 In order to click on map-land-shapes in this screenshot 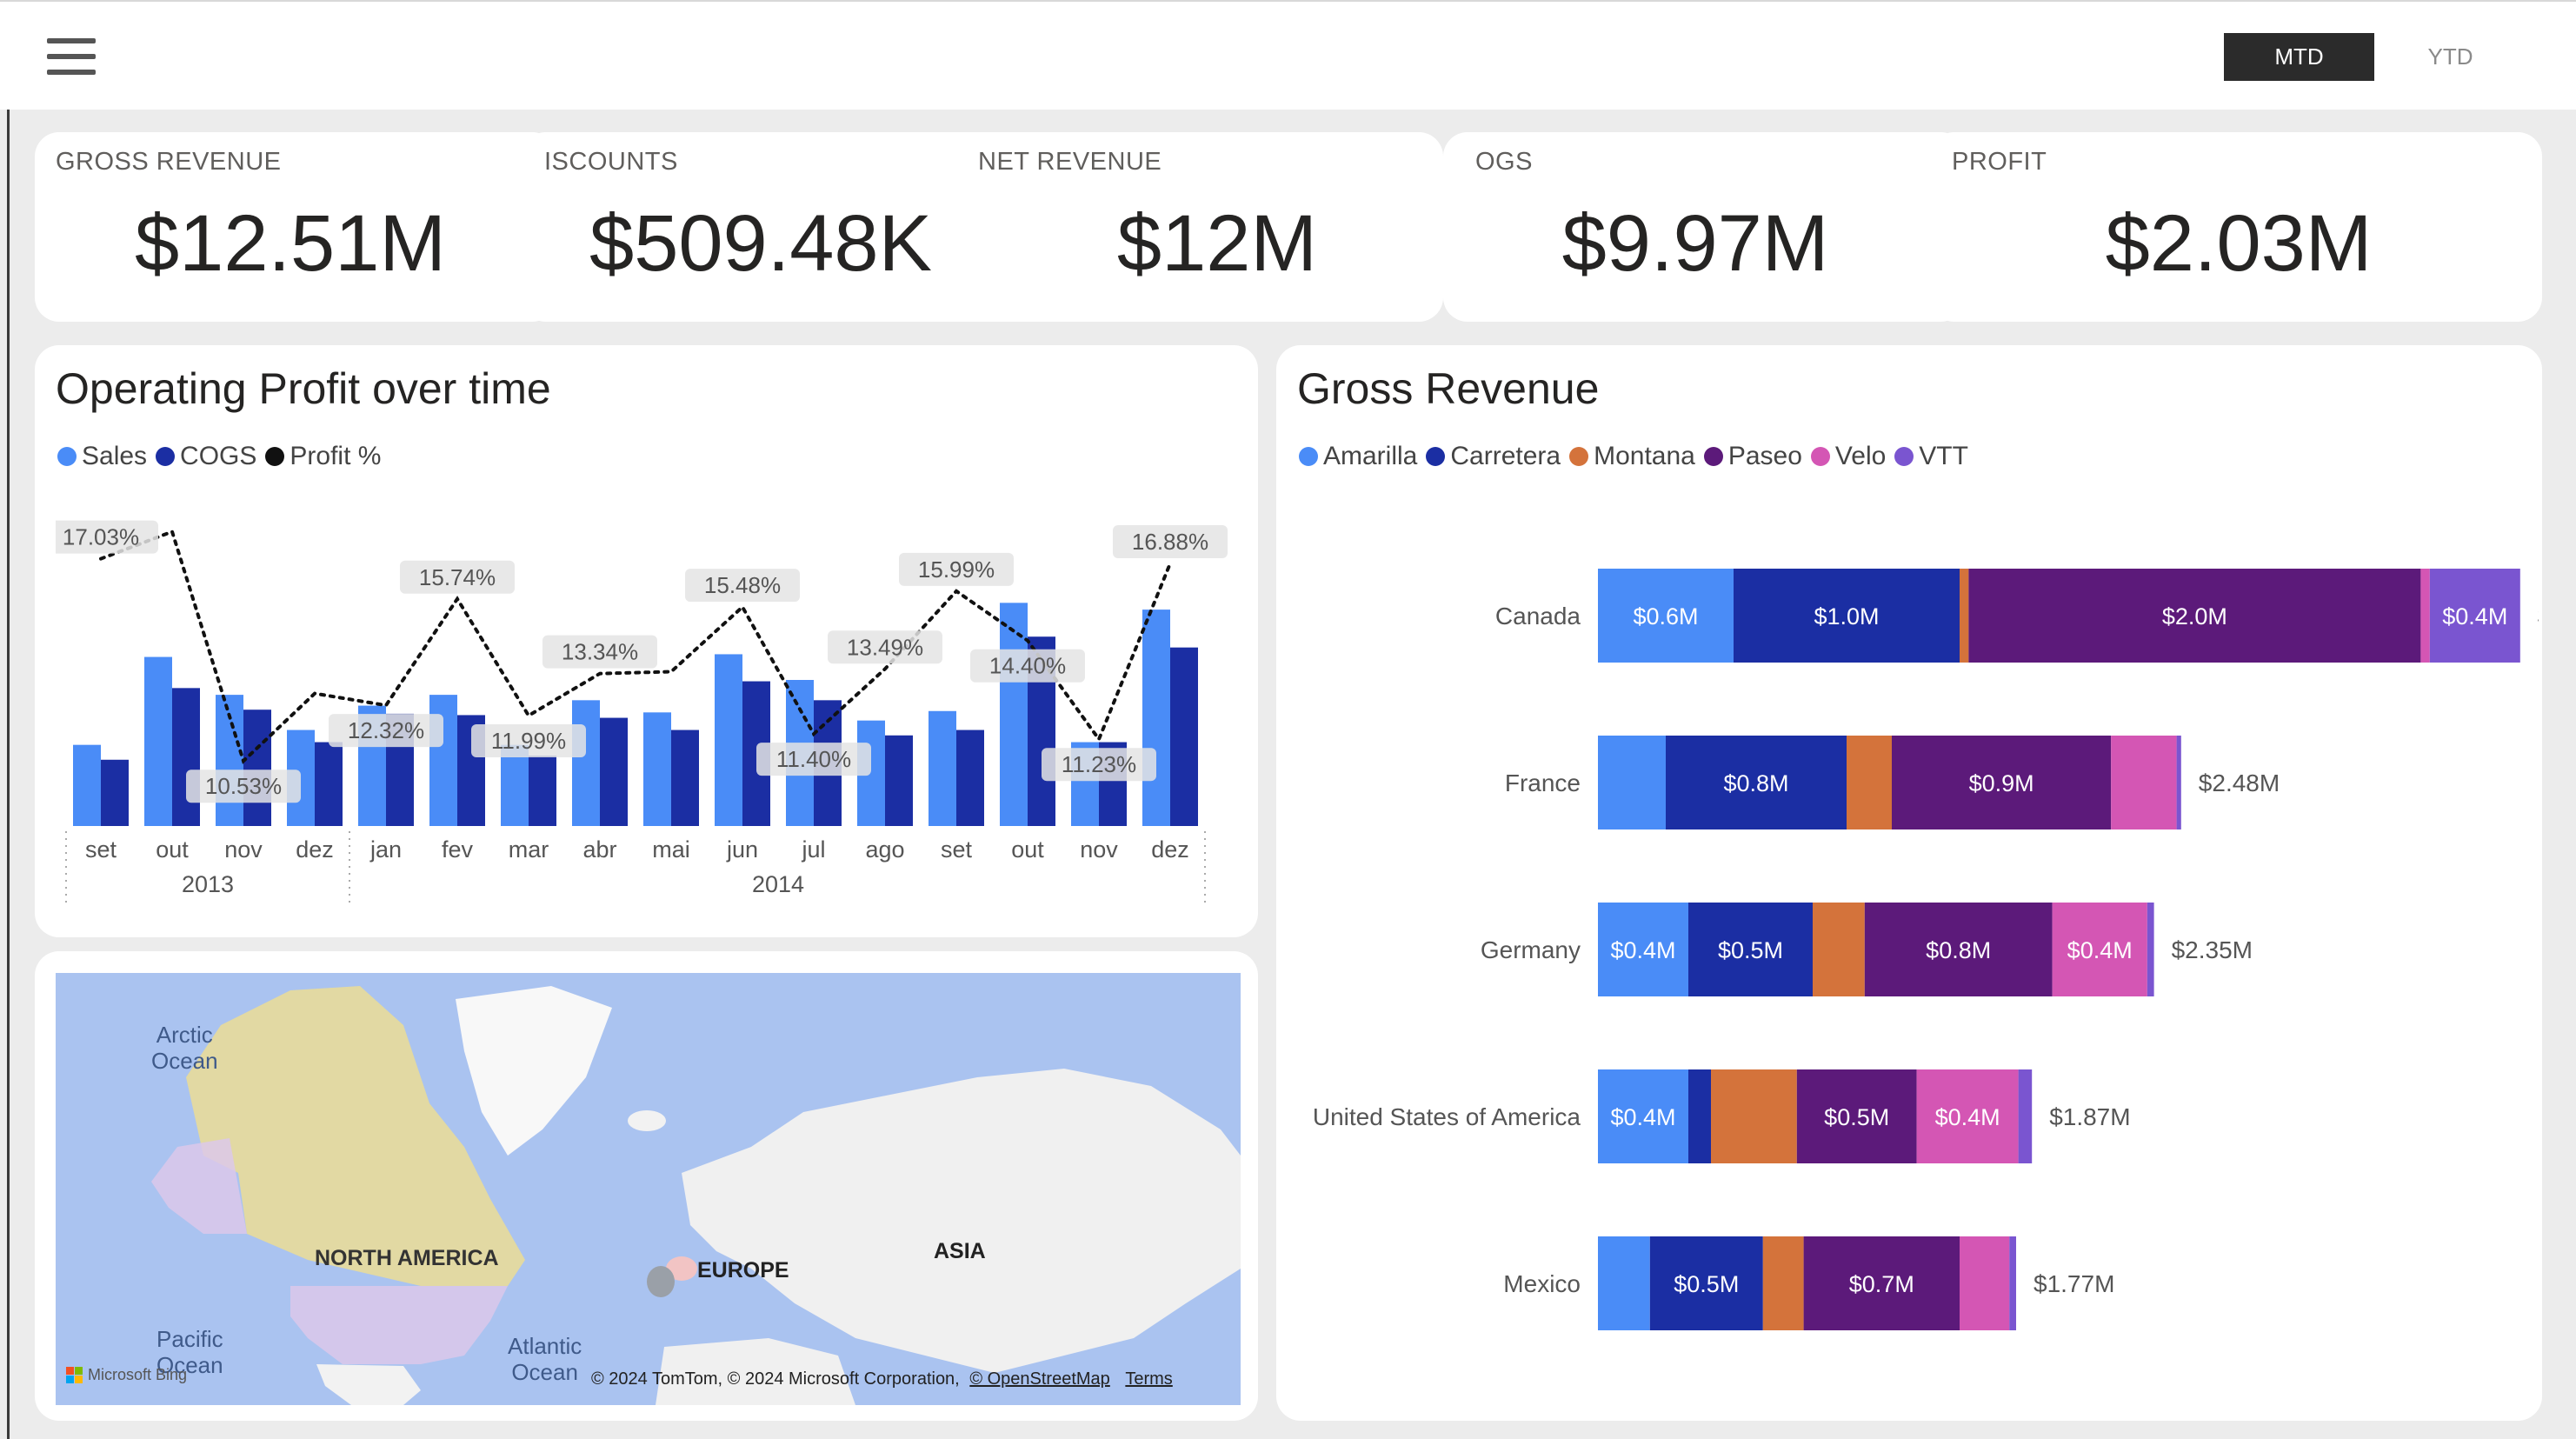, I will do `click(696, 1195)`.